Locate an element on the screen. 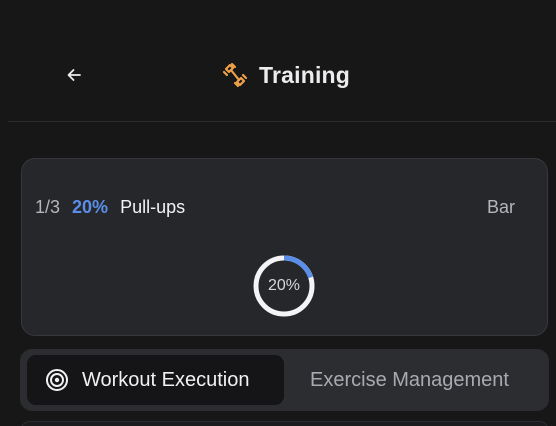  exercise-name: Pull-ups is located at coordinates (153, 207).